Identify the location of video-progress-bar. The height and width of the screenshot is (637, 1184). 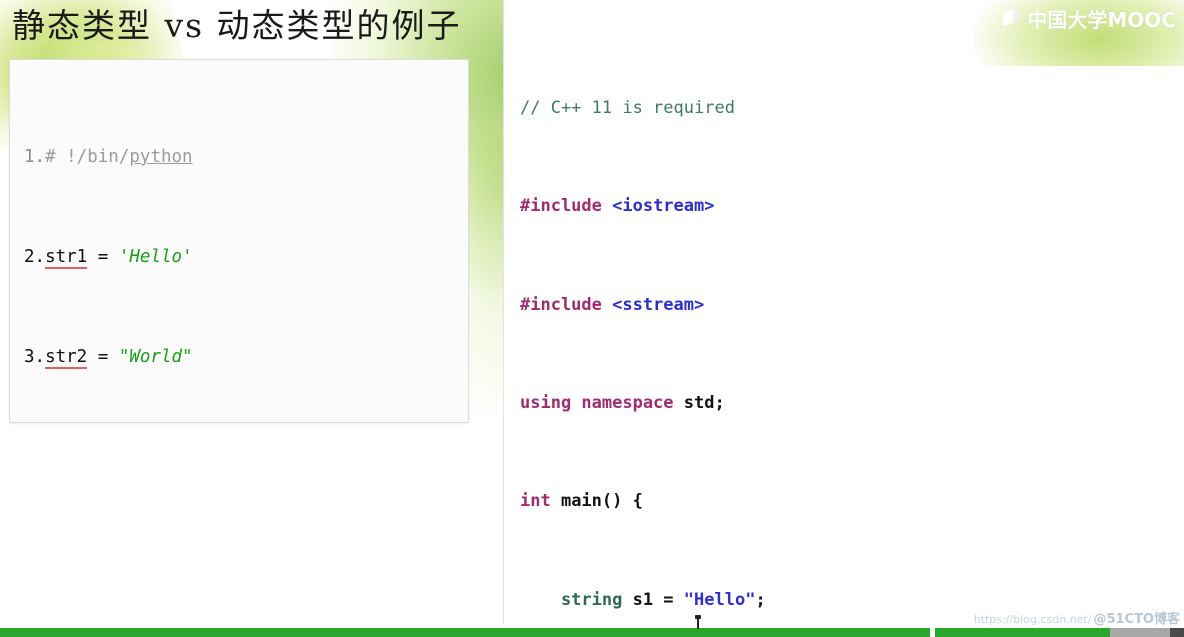
(592, 632).